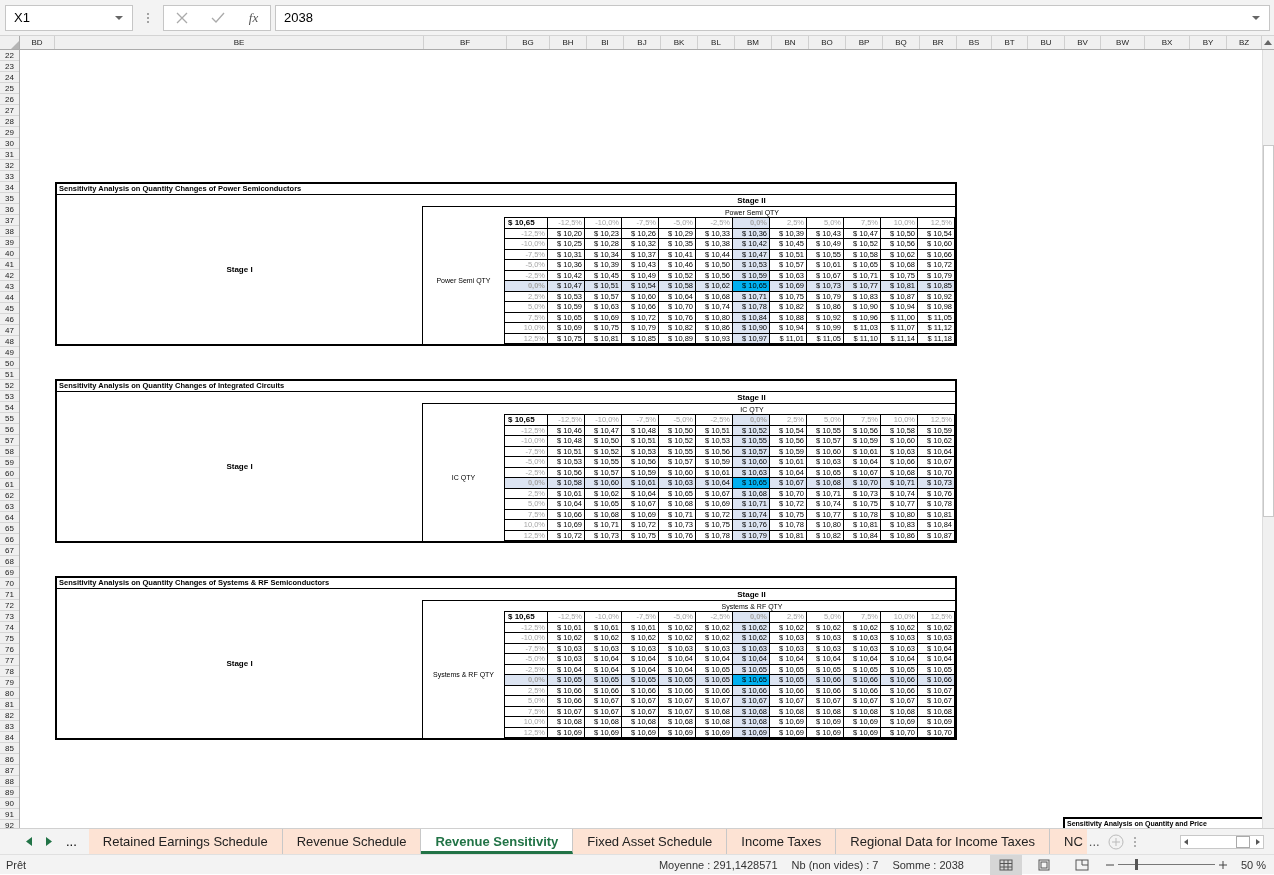 The image size is (1274, 875). I want to click on column-header: BD, so click(37, 42).